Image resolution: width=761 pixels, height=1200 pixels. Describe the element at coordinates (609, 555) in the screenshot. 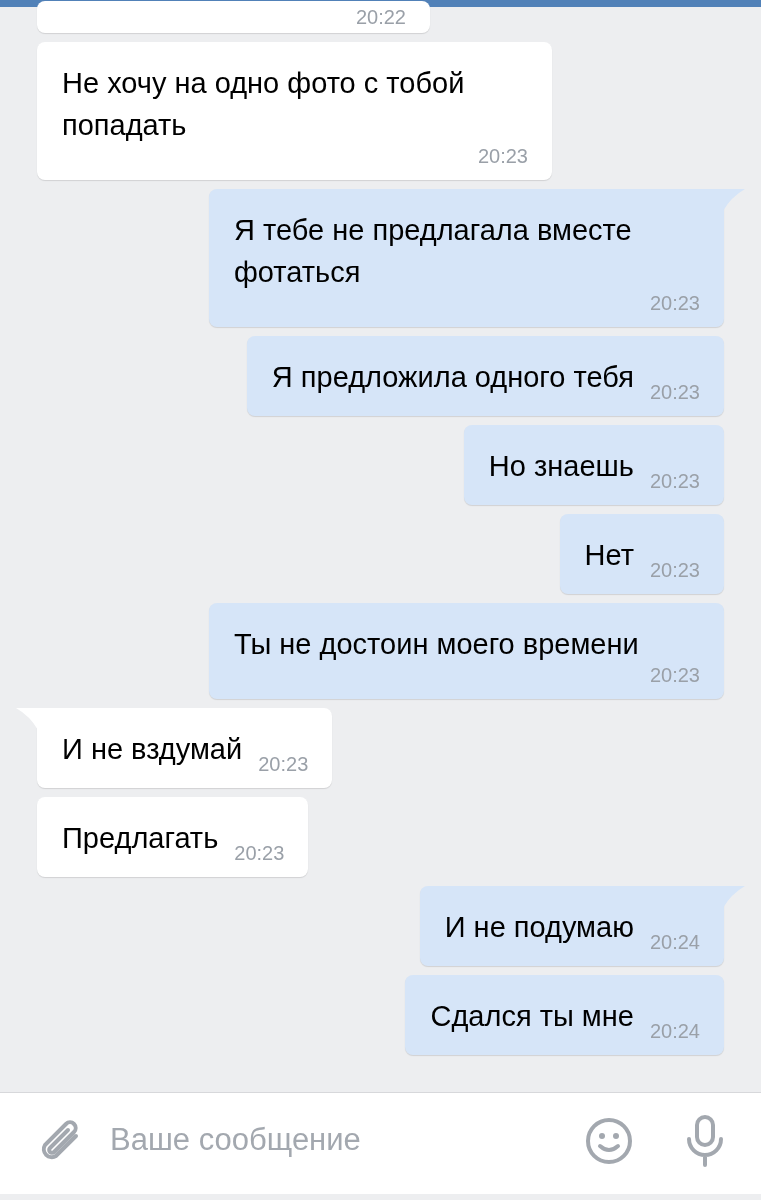

I see `message-text: Нет` at that location.